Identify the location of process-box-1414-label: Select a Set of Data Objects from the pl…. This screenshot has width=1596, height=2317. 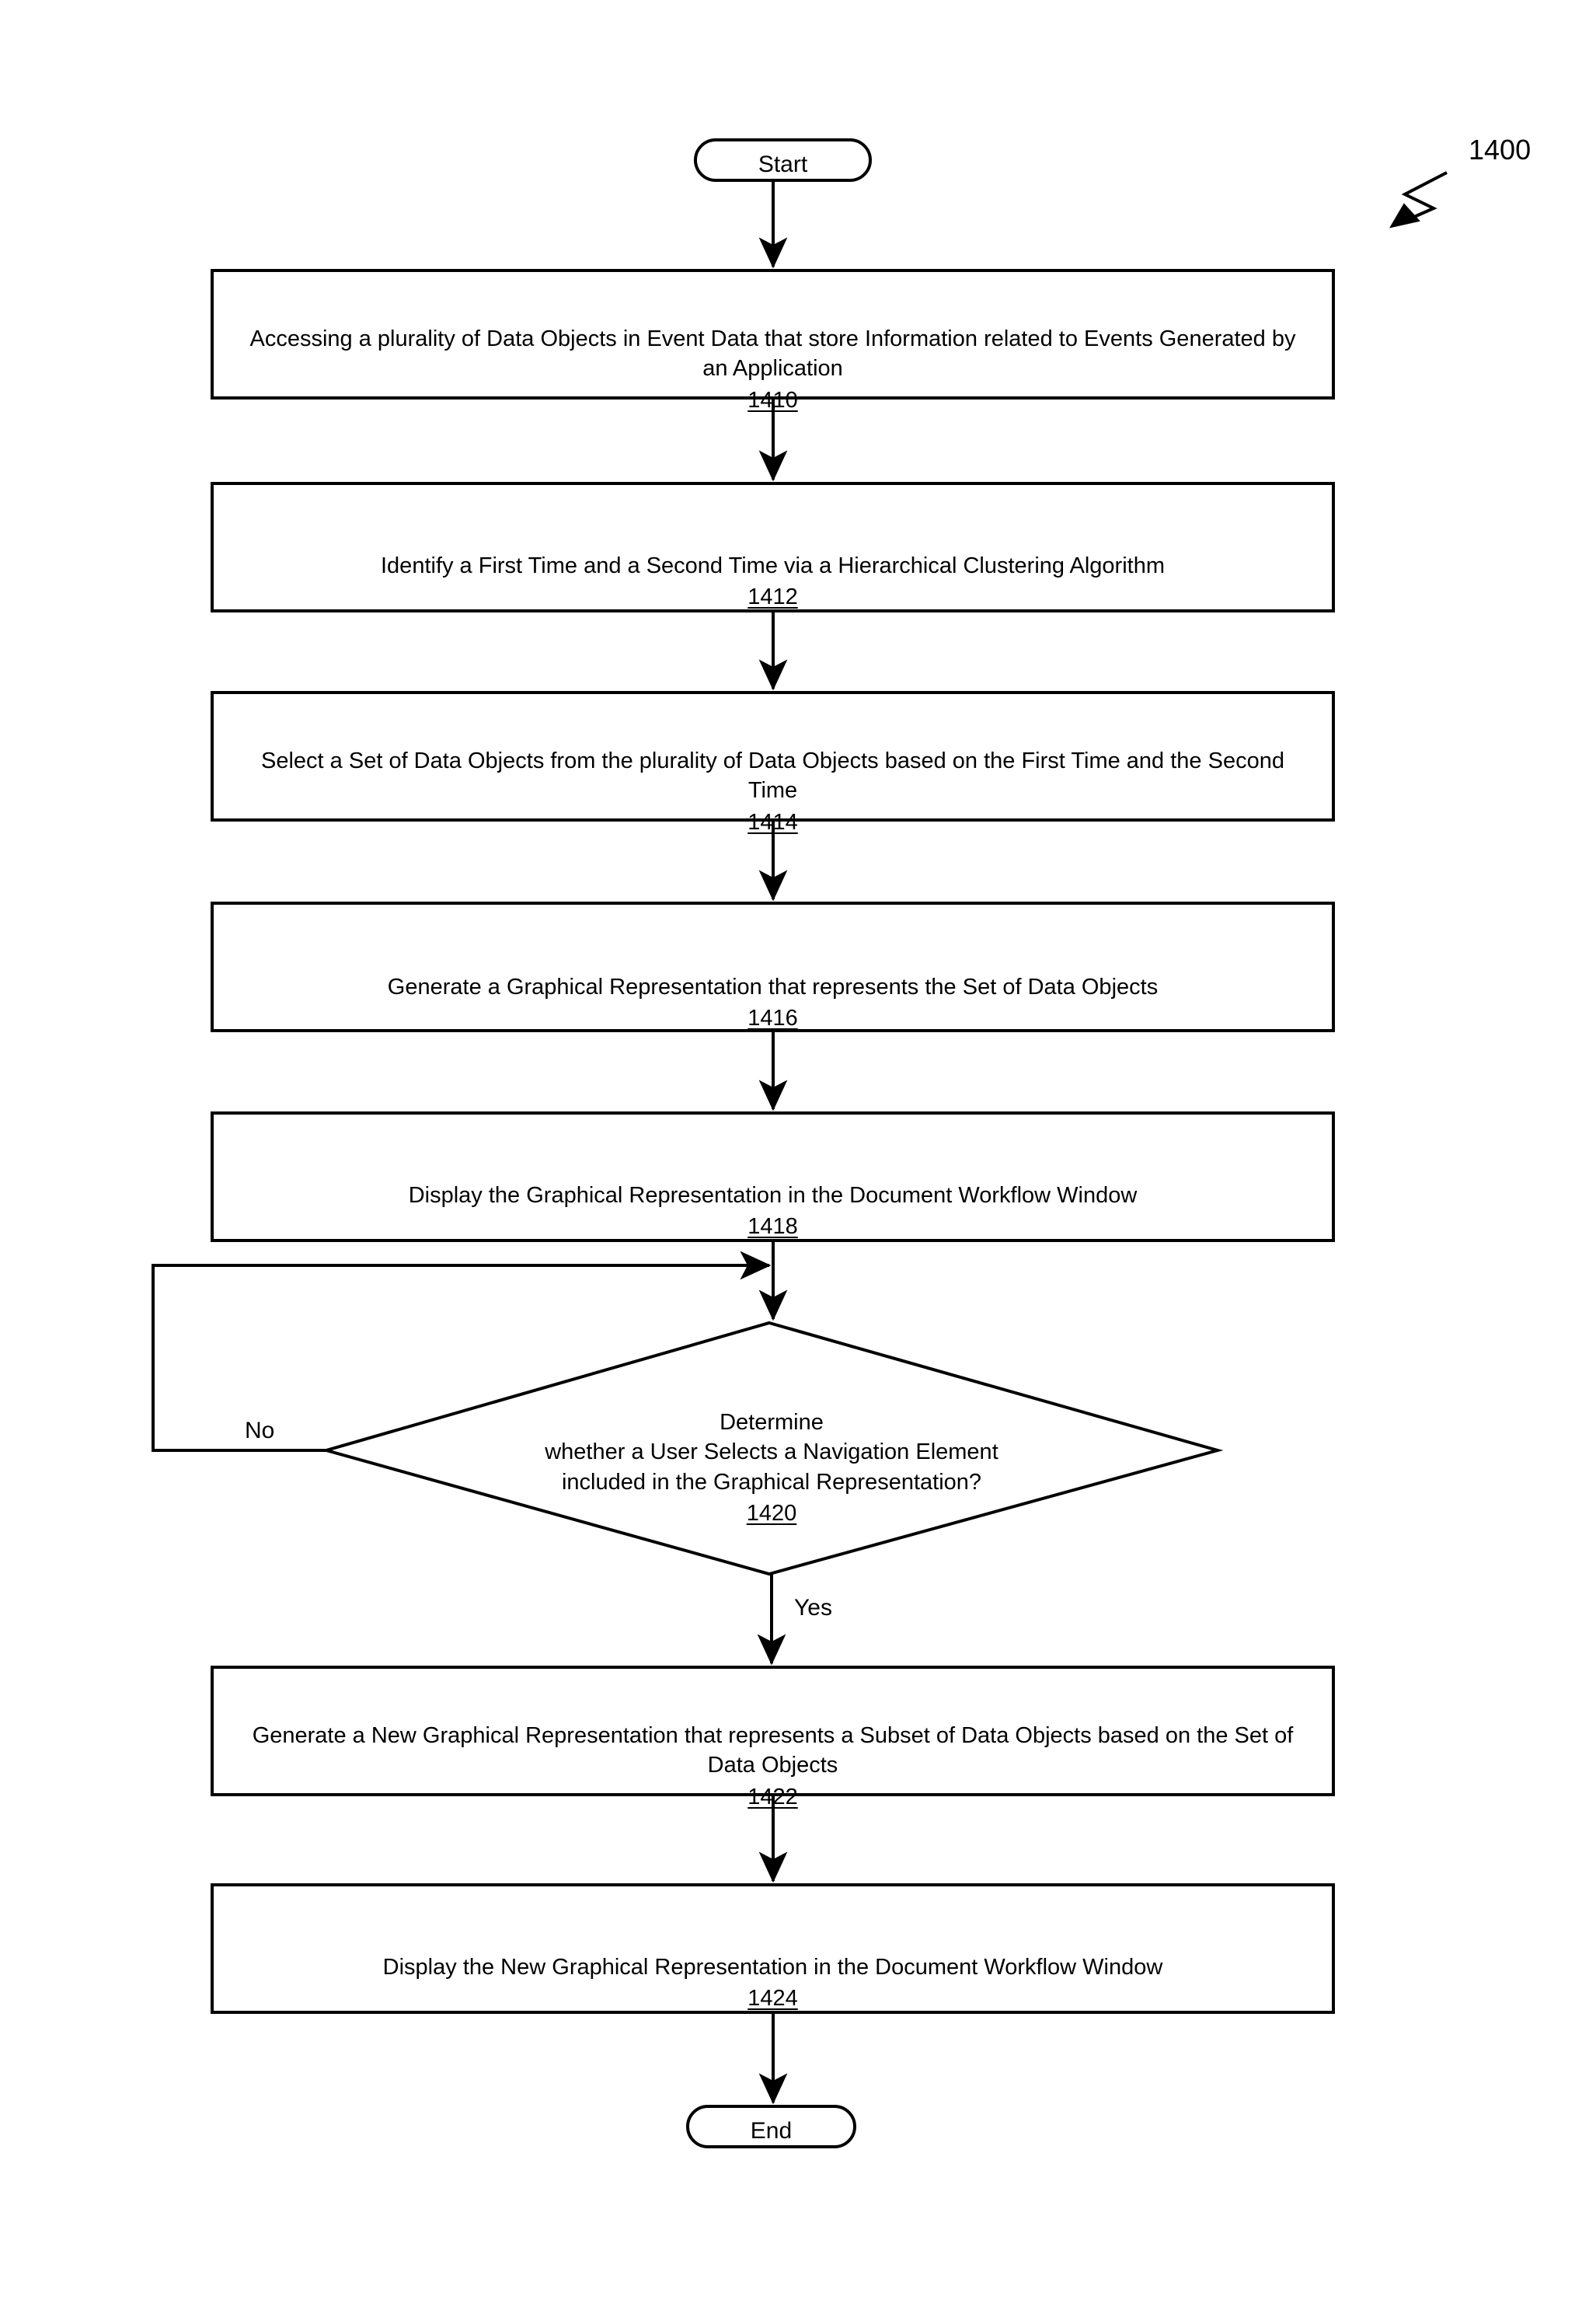
(772, 791).